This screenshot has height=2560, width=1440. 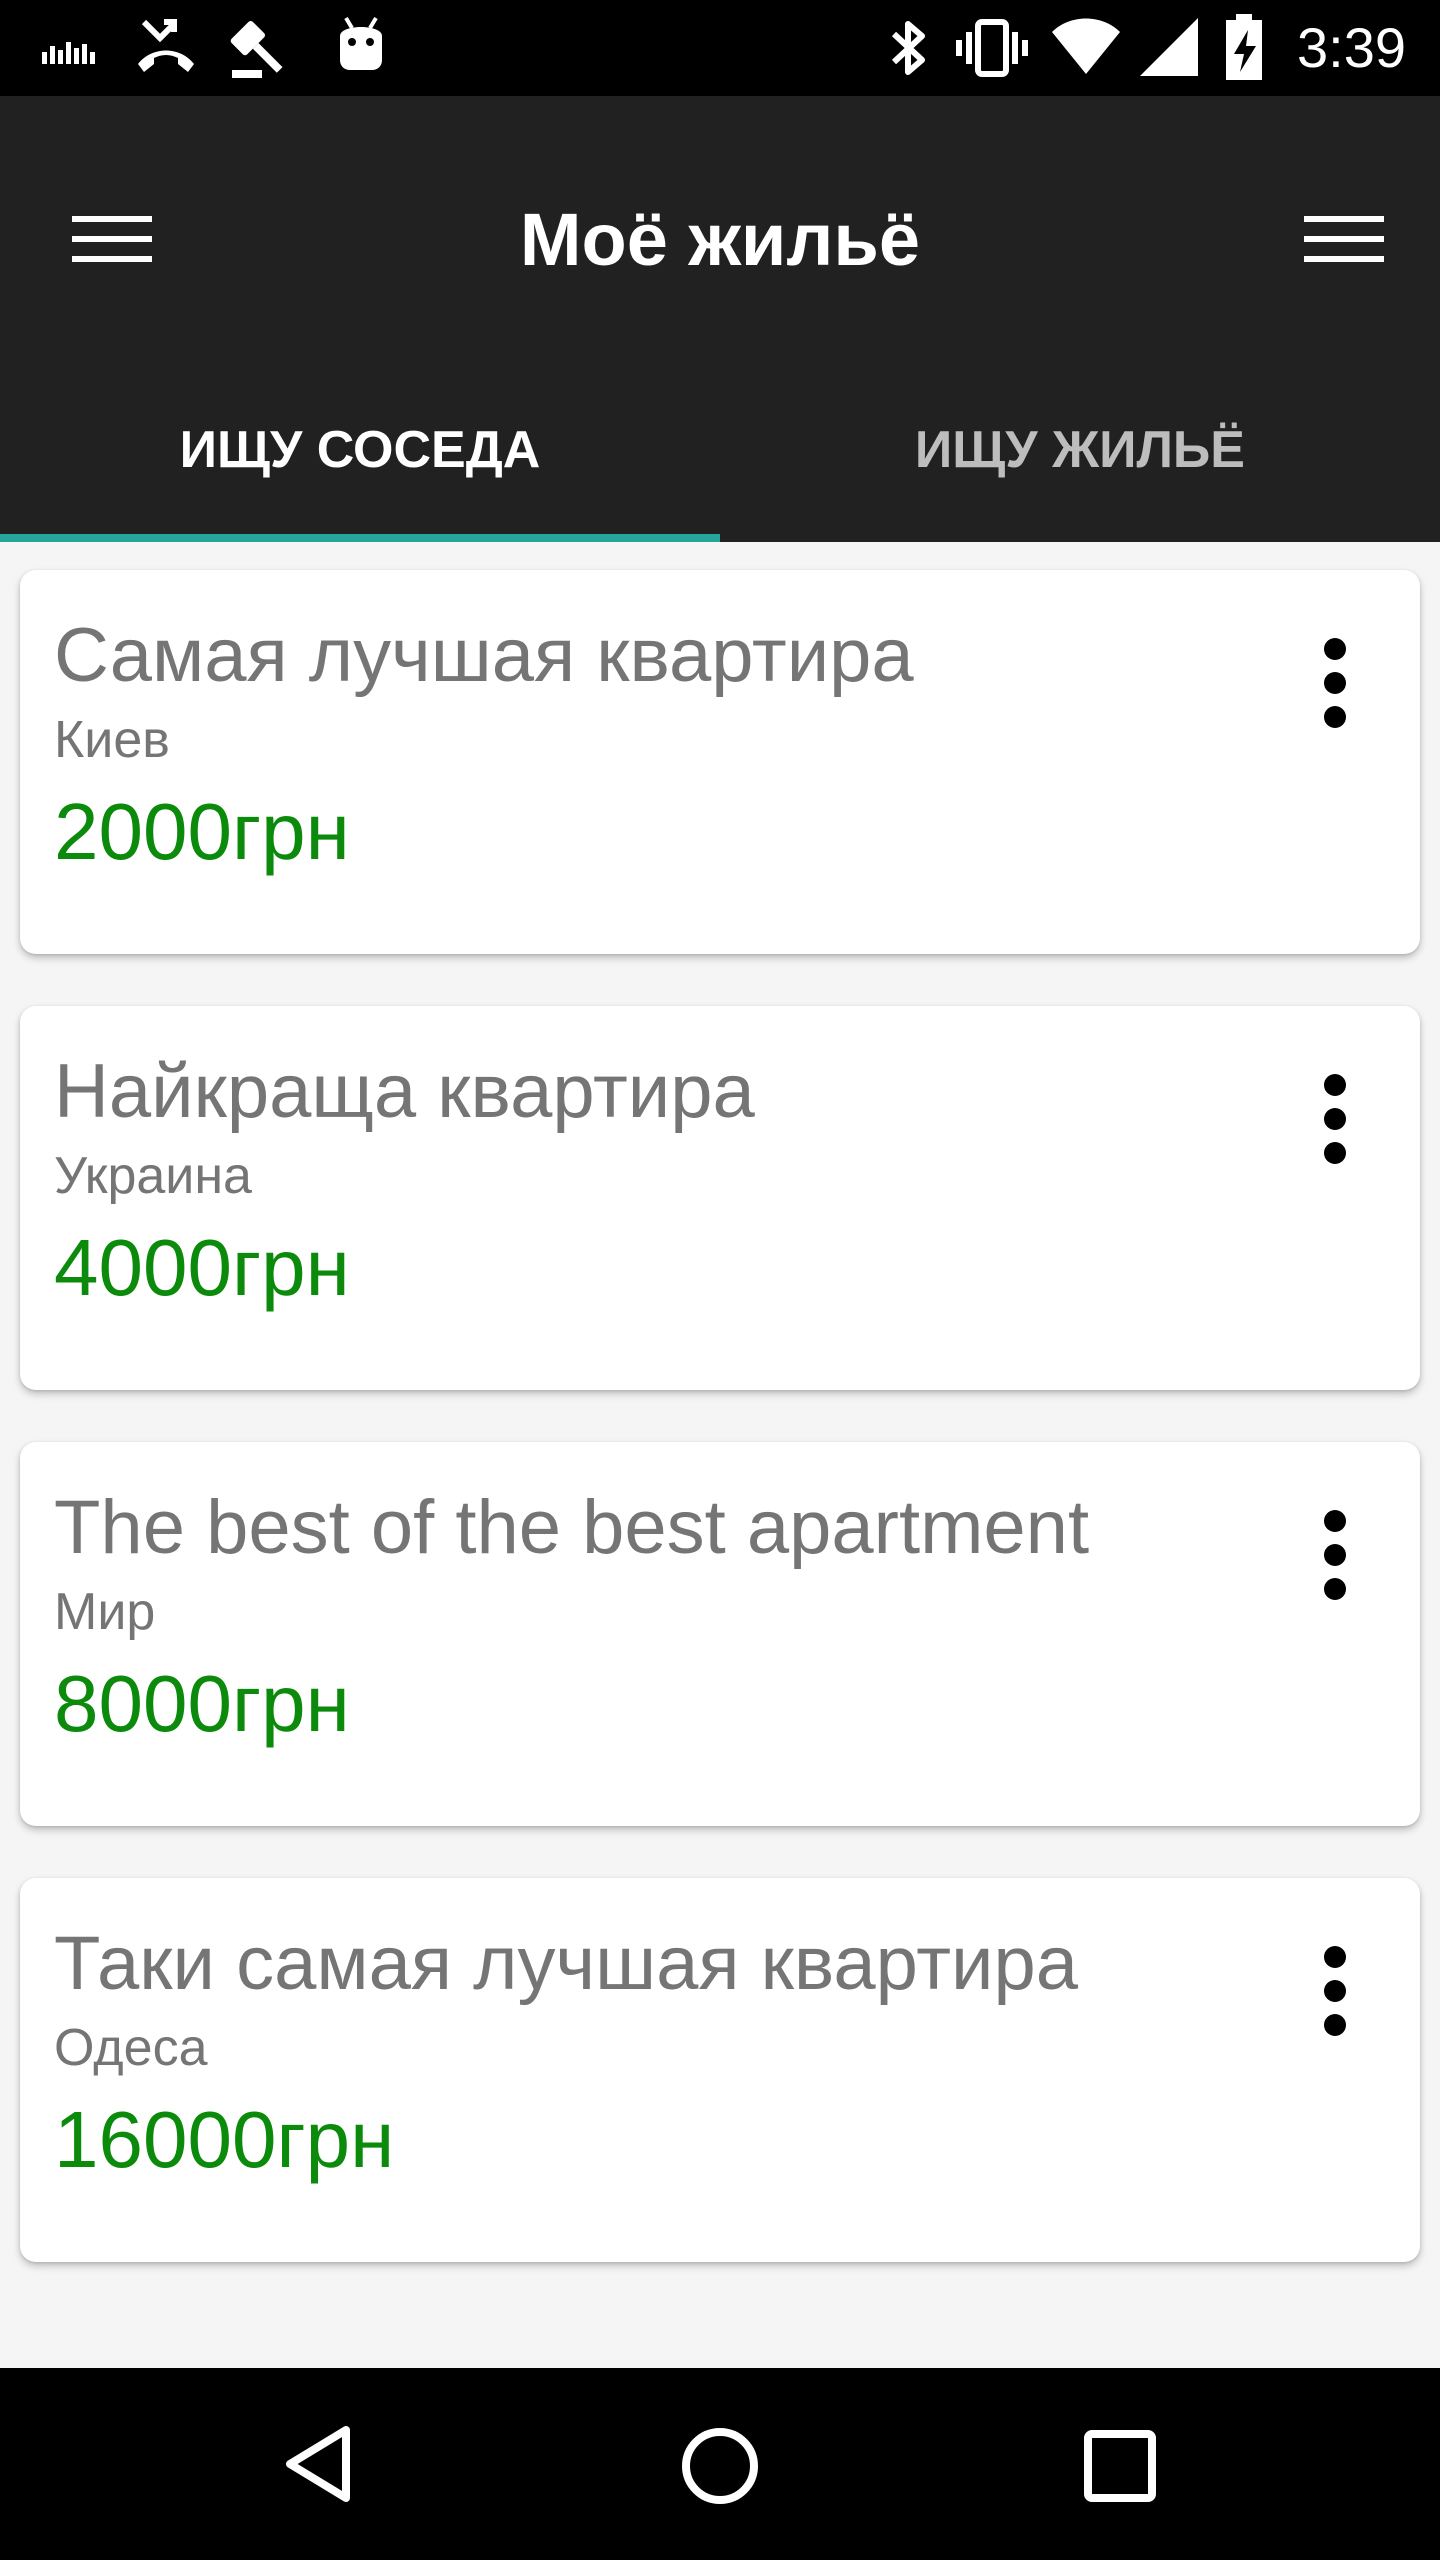 I want to click on listing-location: Мир, so click(x=105, y=1612).